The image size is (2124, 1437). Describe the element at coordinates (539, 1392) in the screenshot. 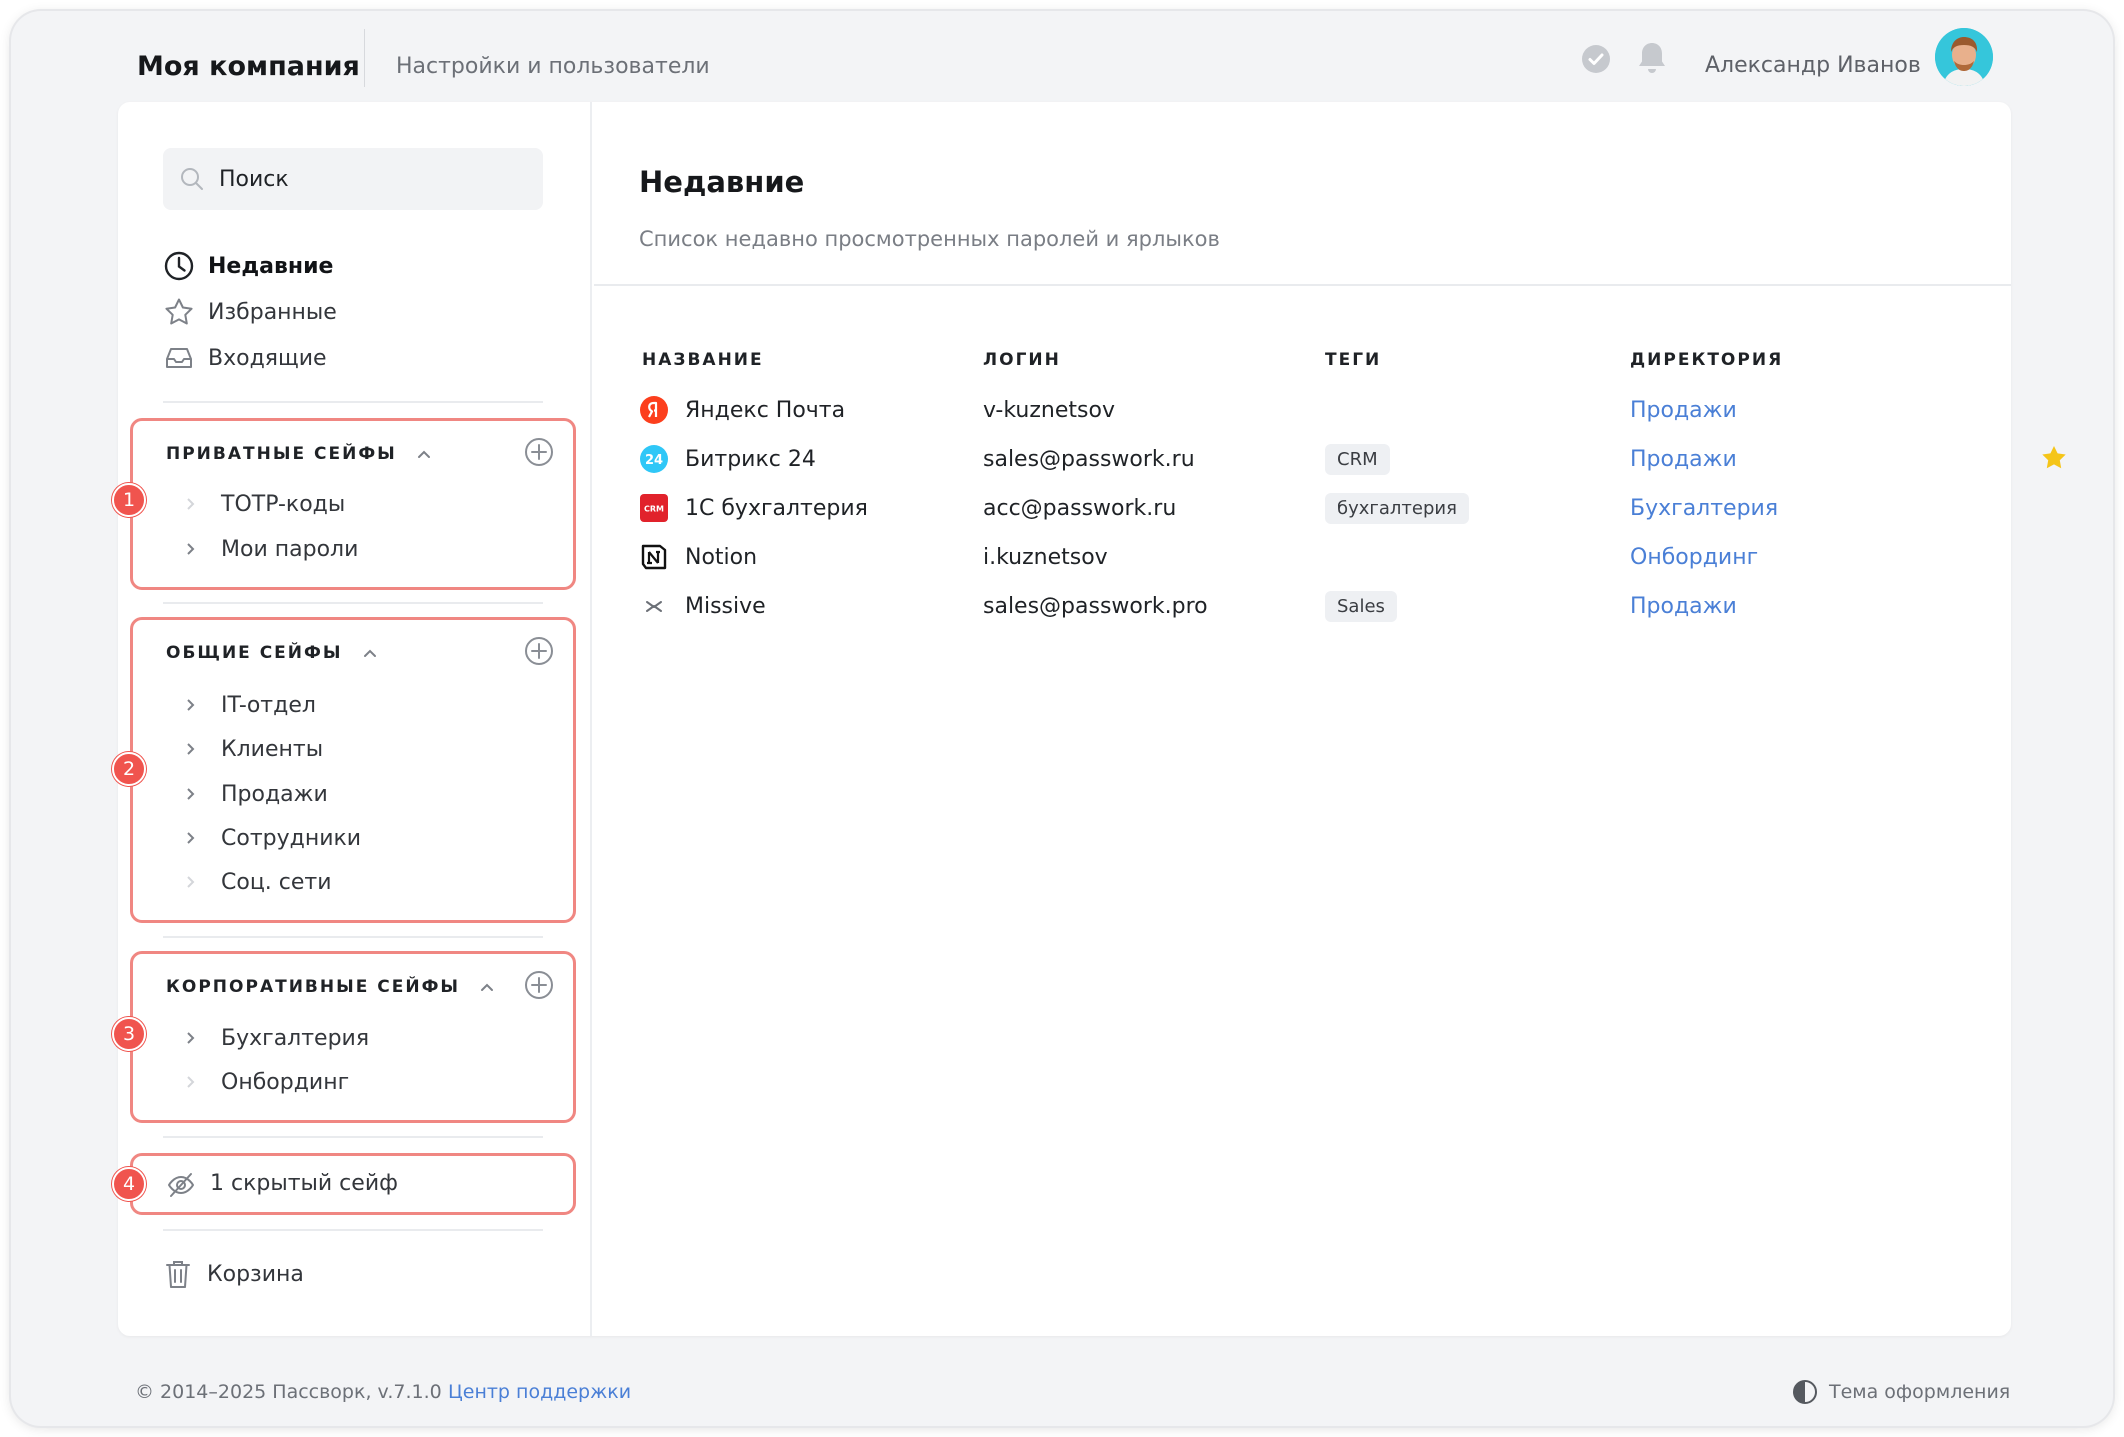

I see `support-link: Центр поддержки` at that location.